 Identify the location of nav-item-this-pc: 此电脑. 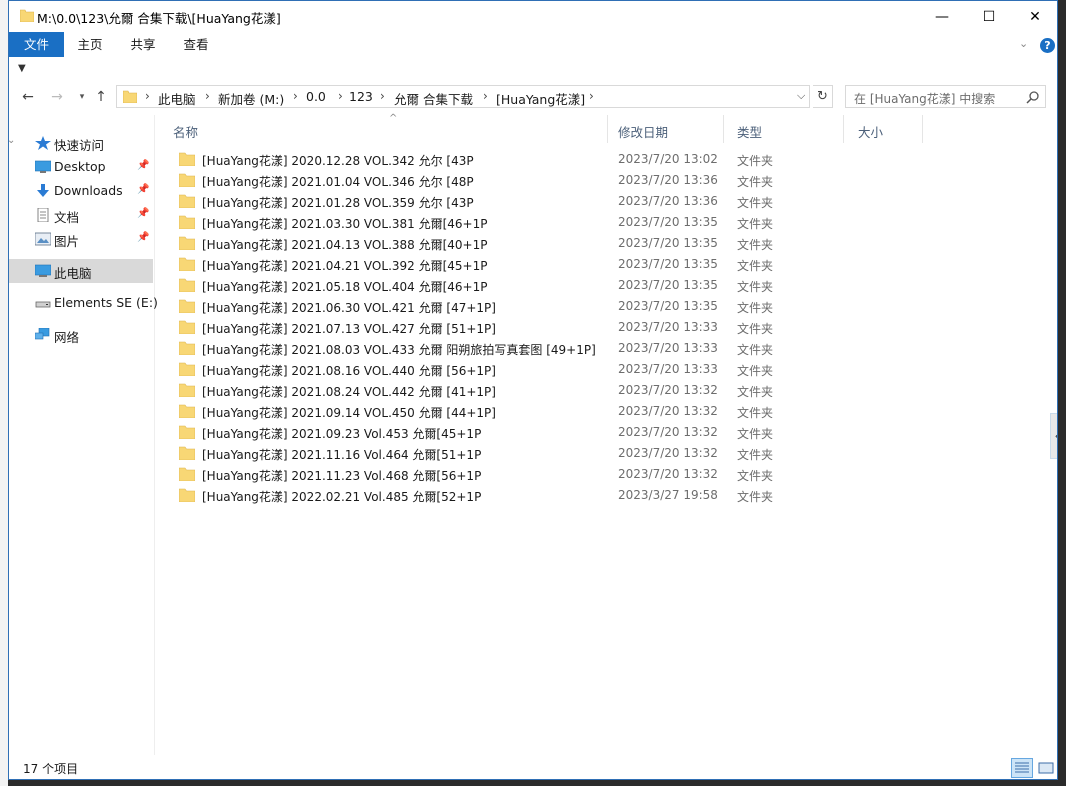
(81, 271).